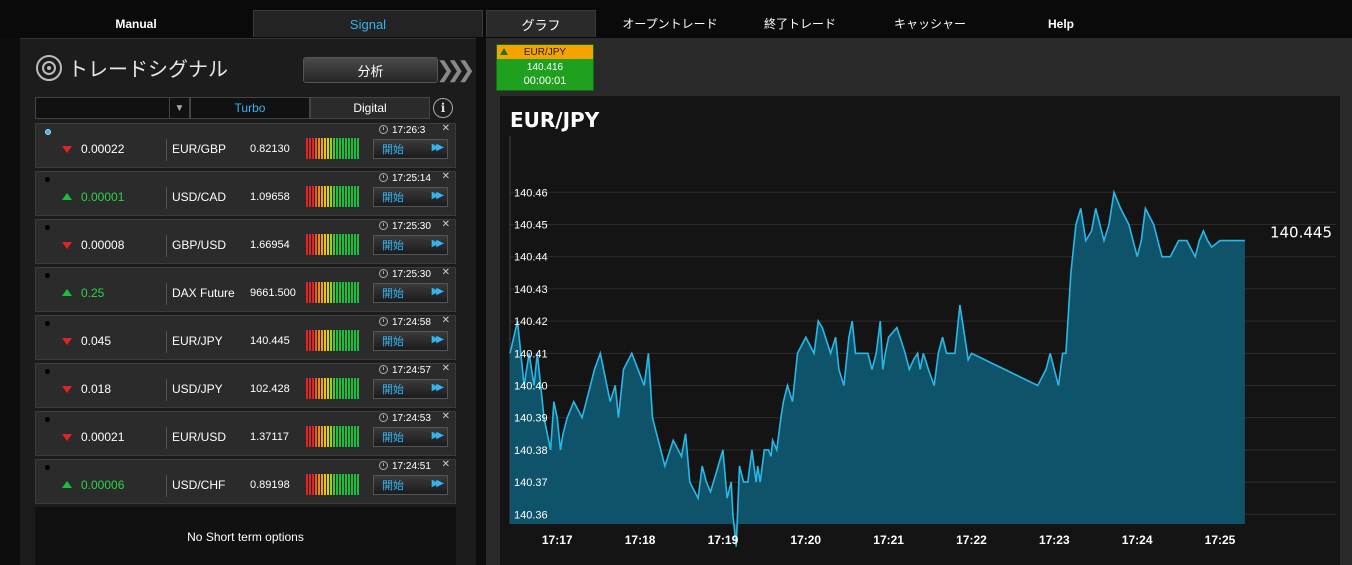 Image resolution: width=1352 pixels, height=565 pixels. I want to click on signal-price: 140.445, so click(270, 341).